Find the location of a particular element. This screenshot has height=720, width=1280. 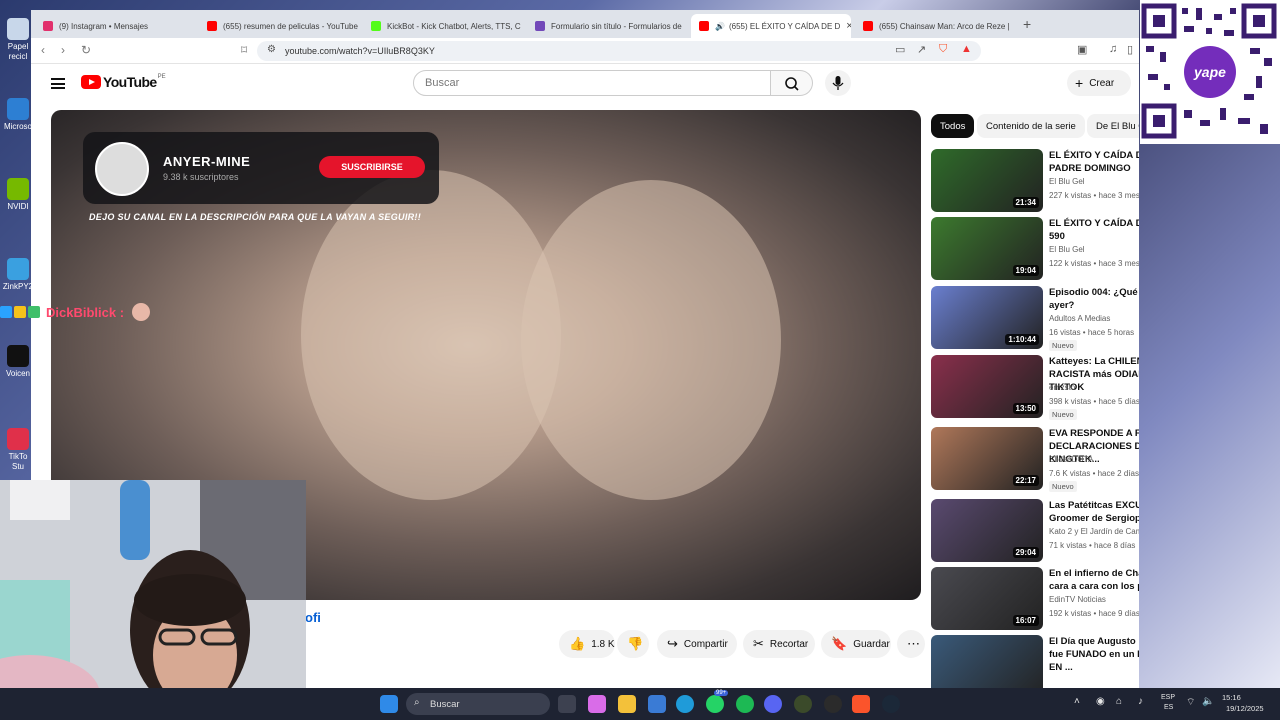

video-thumbnail: 1:10:44 is located at coordinates (987, 317).